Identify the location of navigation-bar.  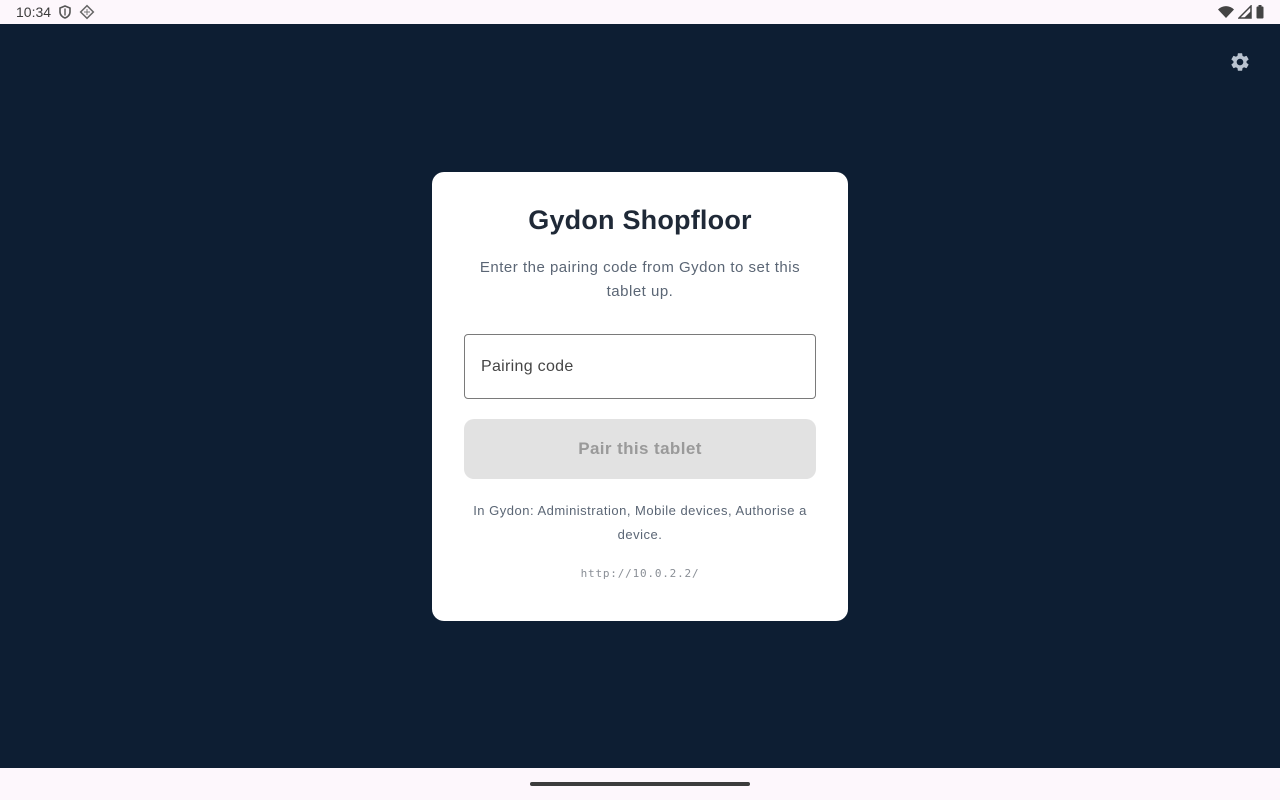
(640, 784).